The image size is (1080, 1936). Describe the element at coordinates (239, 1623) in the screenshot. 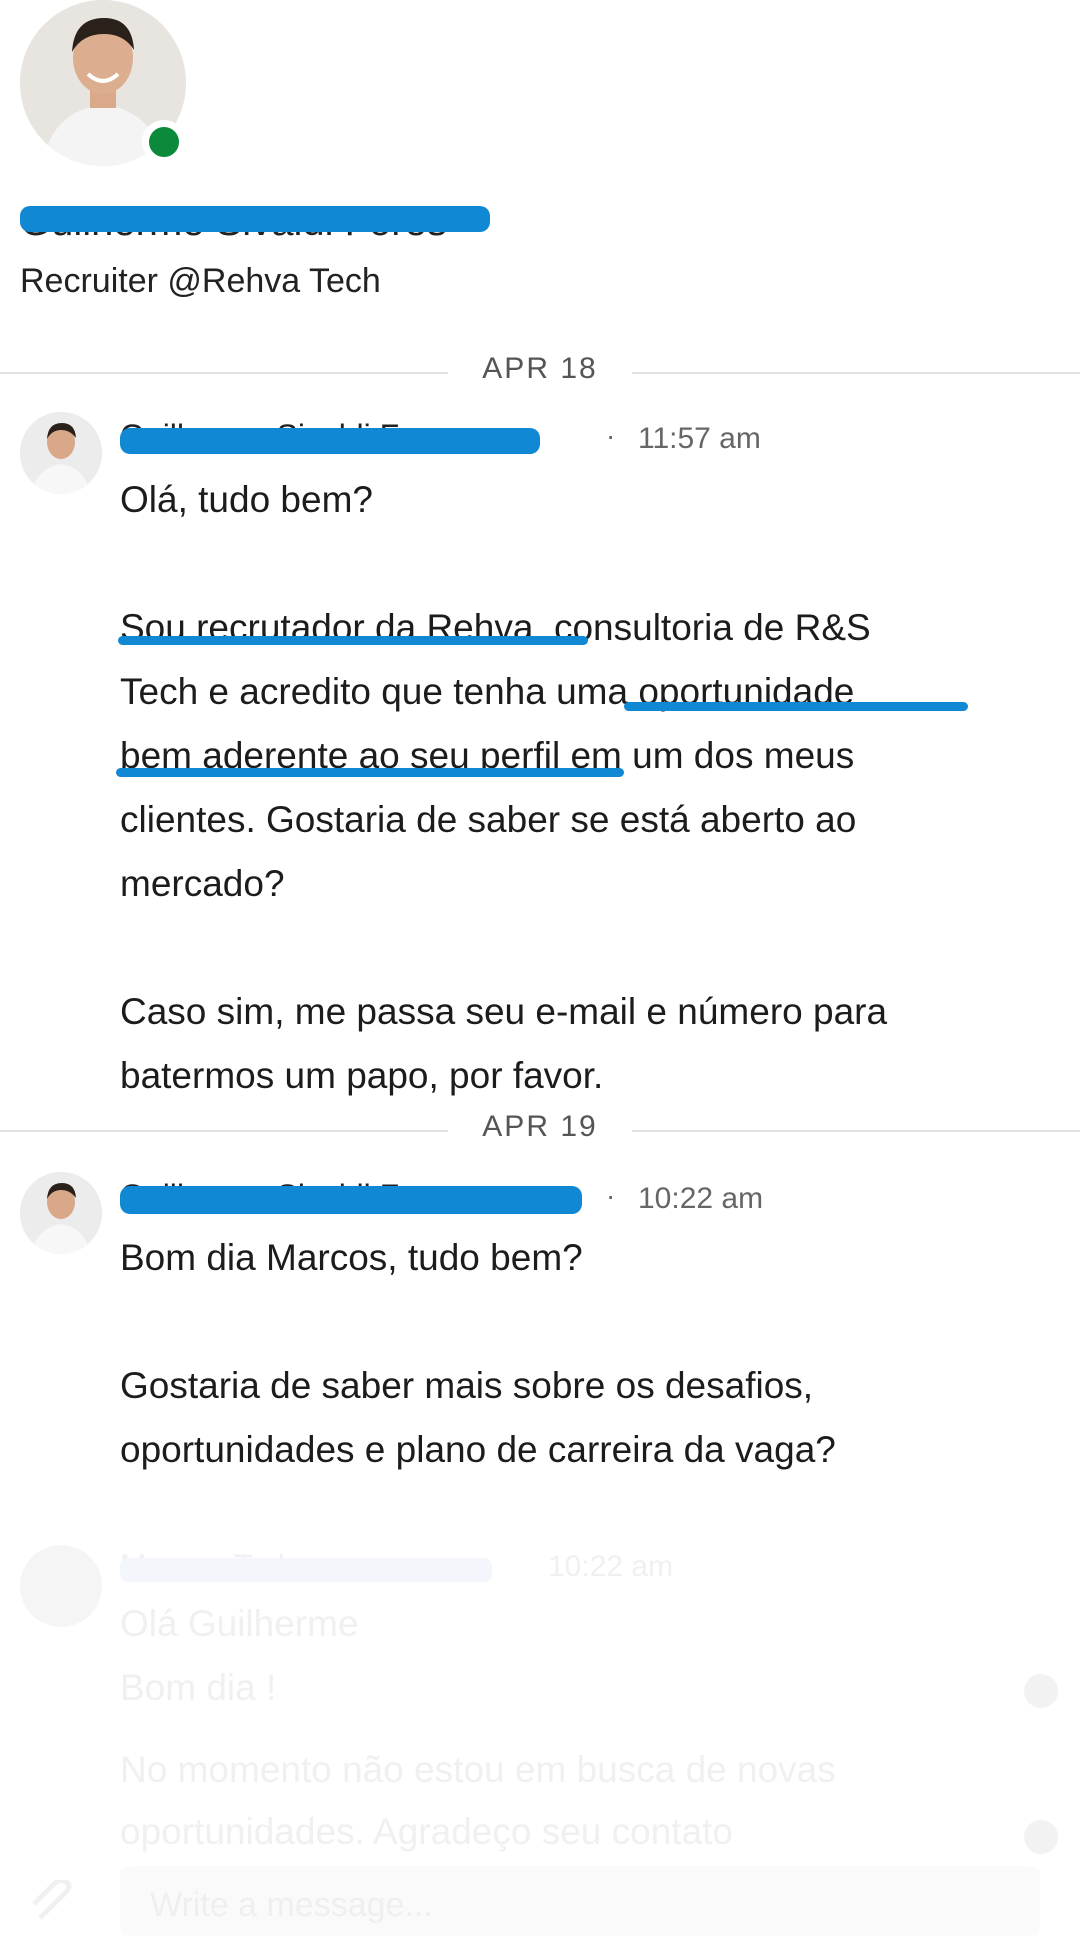

I see `message-body-line: Olá Guilherme` at that location.